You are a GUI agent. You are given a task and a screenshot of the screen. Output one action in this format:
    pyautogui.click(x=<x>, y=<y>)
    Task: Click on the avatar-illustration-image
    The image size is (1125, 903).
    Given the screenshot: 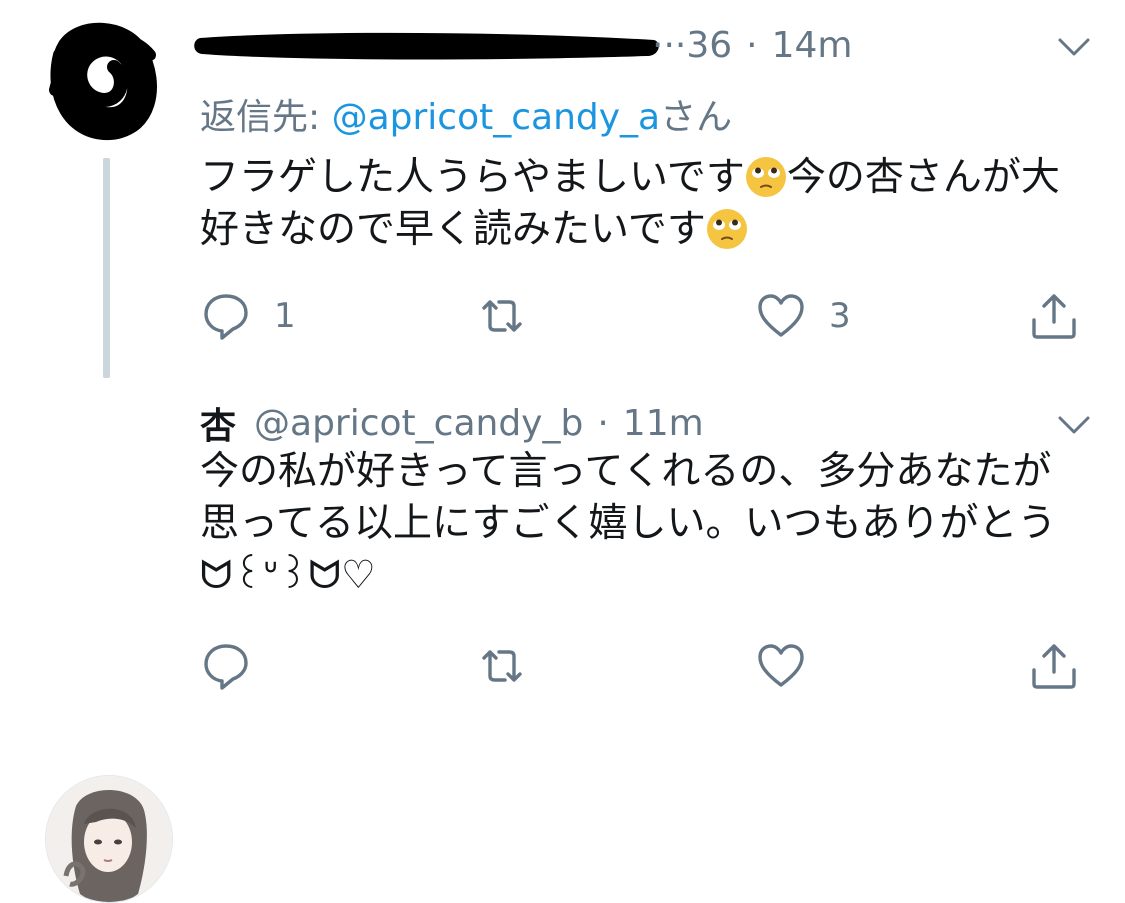 What is the action you would take?
    pyautogui.click(x=109, y=839)
    